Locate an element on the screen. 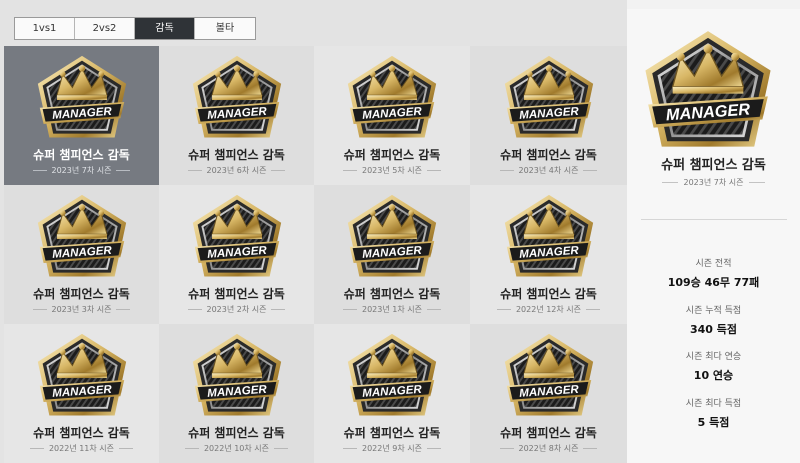 This screenshot has width=800, height=463. trophy-season: 2022년 11차 시즌 is located at coordinates (81, 448).